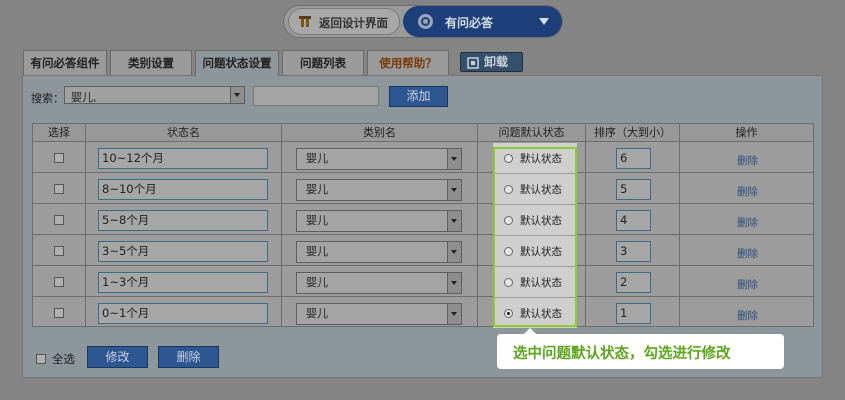 The width and height of the screenshot is (845, 400). I want to click on status-name-field: 8~10个月, so click(183, 189).